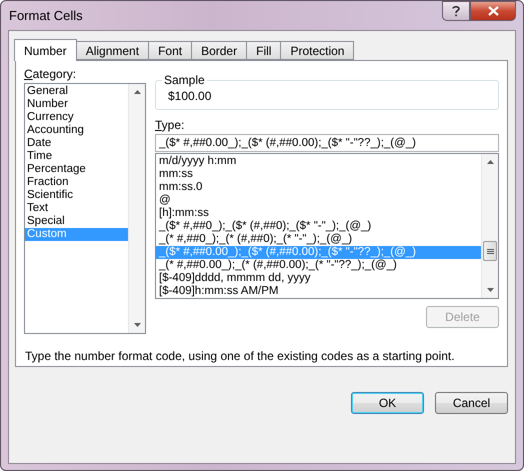  I want to click on type-label: Type:, so click(170, 125).